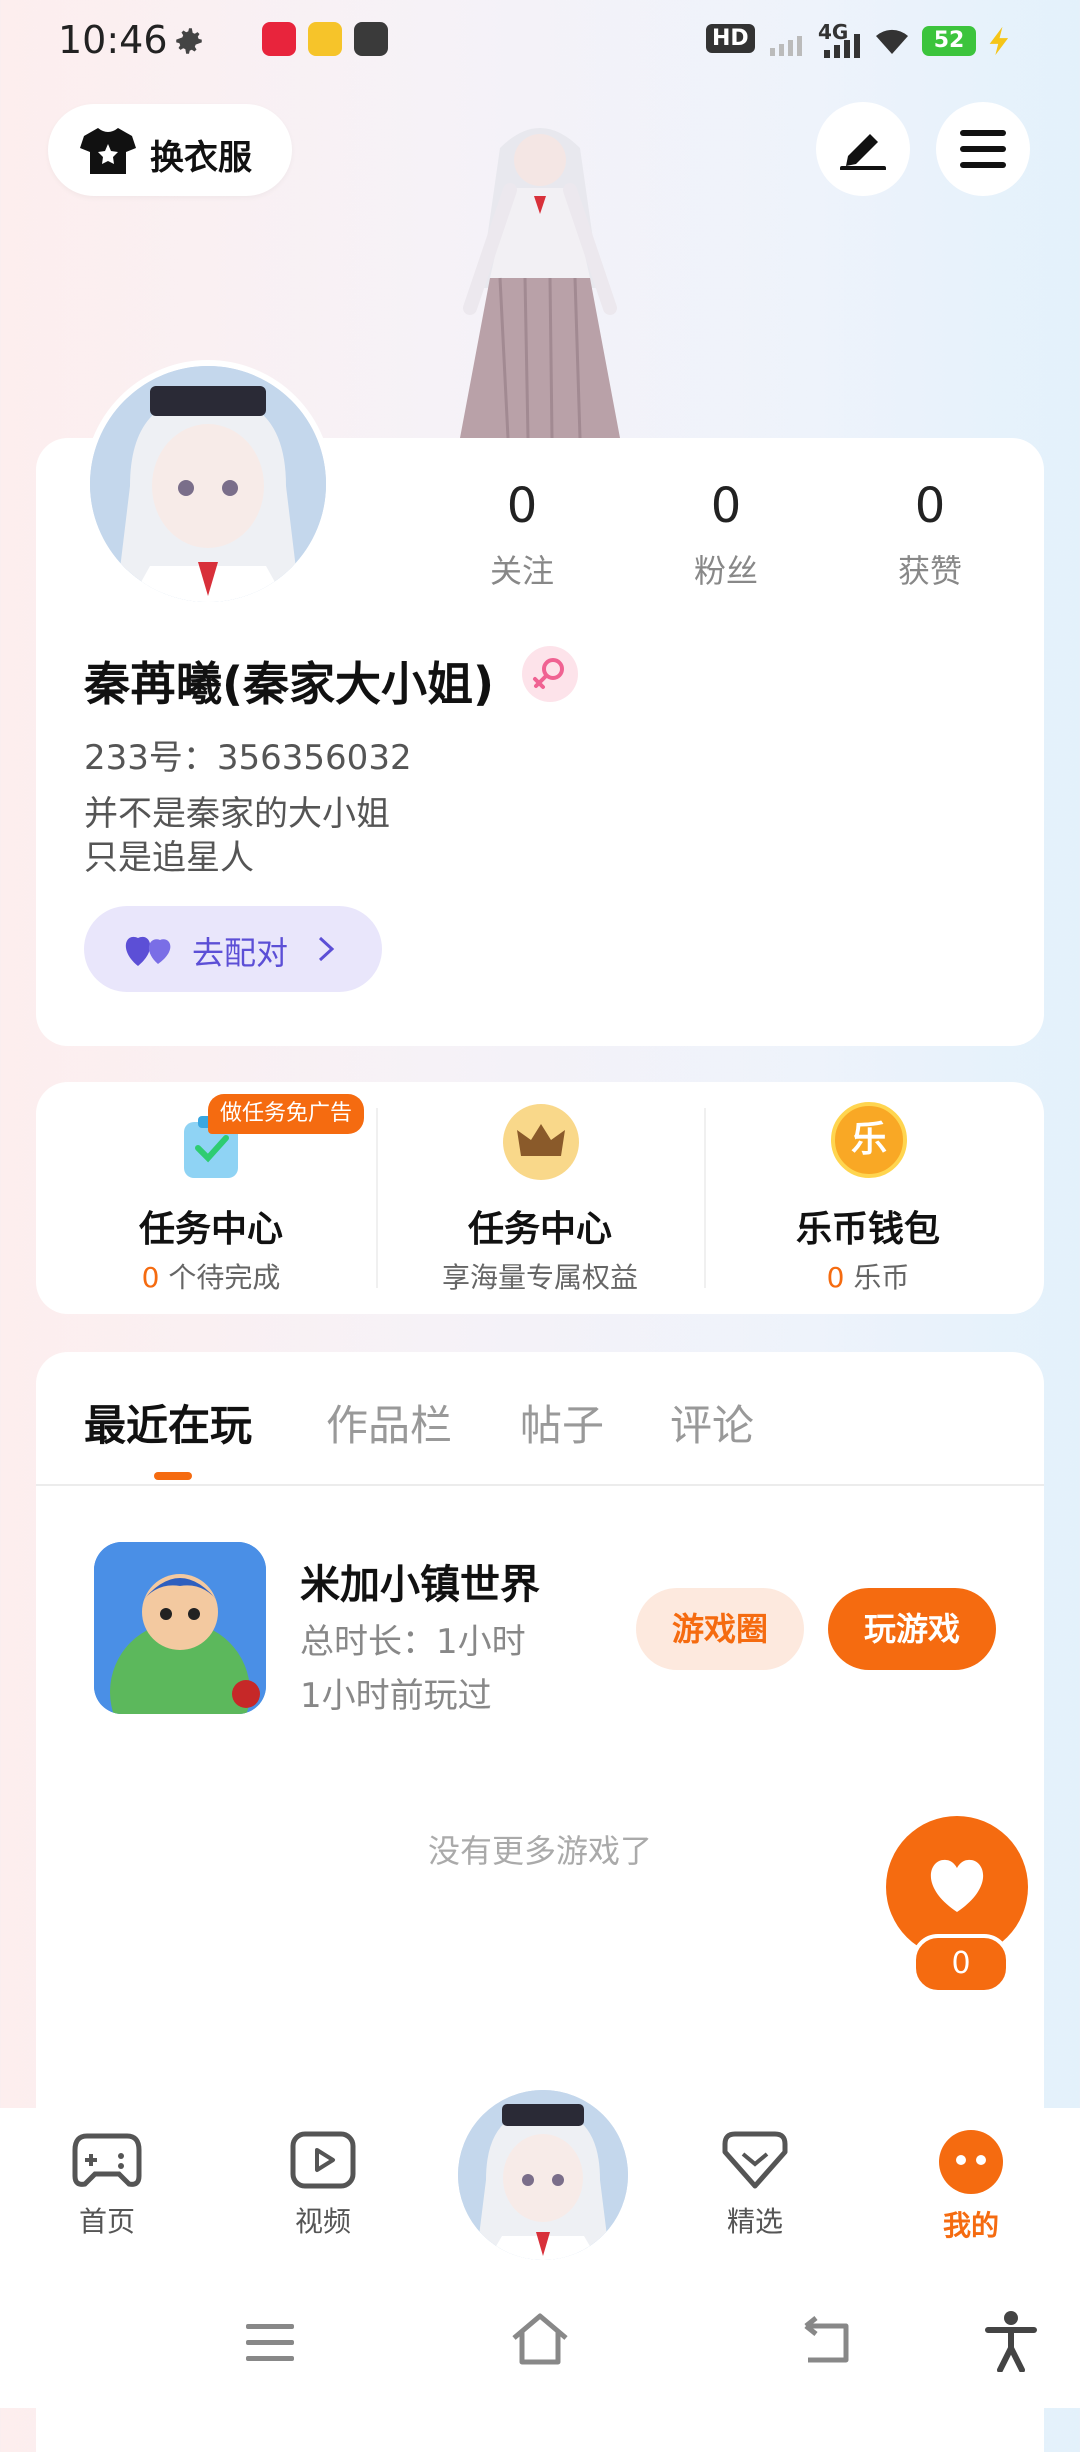 This screenshot has width=1080, height=2452. I want to click on game-icon, so click(180, 1628).